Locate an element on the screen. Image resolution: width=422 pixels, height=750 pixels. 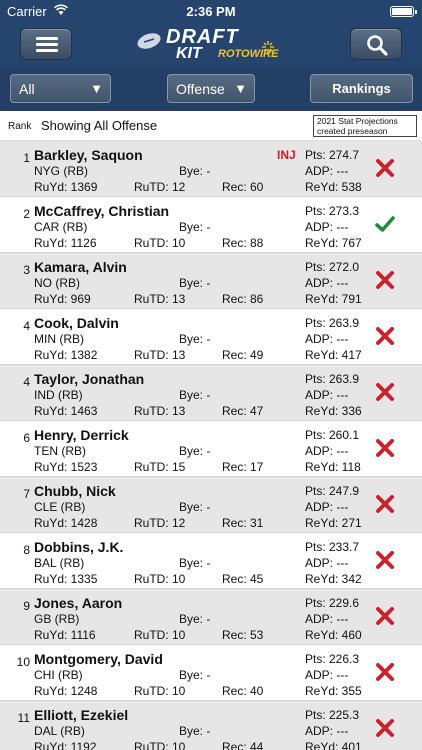
rankings-button: Rankings is located at coordinates (361, 88).